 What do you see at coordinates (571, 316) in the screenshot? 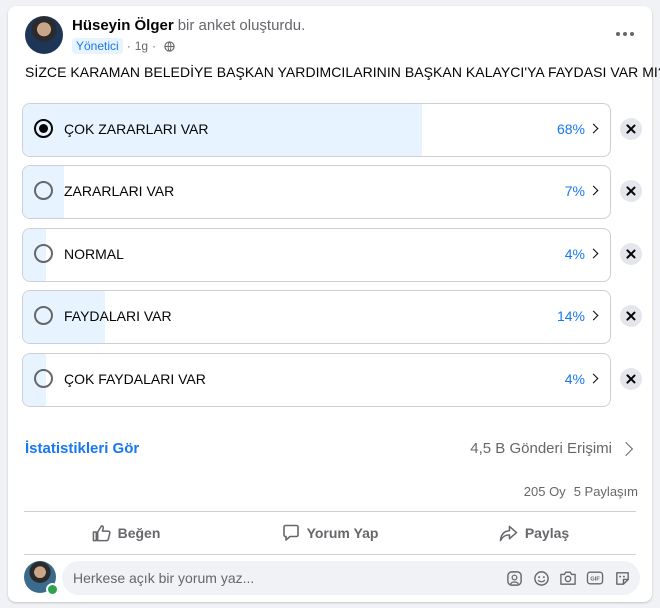
I see `poll-option-percent: 14%` at bounding box center [571, 316].